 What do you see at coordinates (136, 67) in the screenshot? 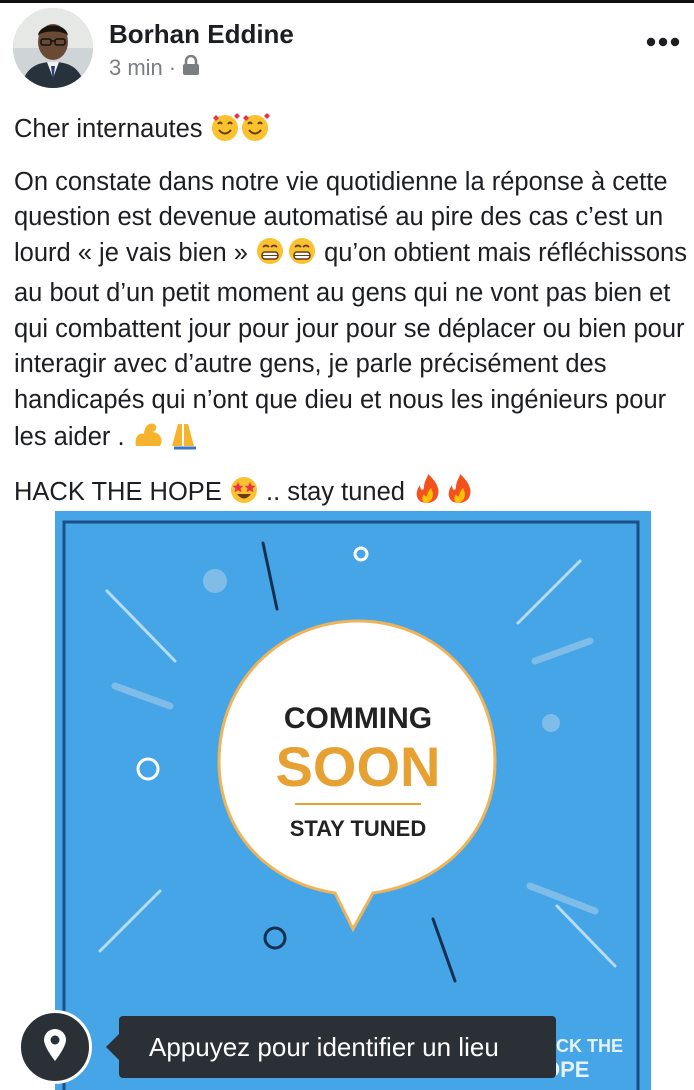
I see `post-time: 3 min` at bounding box center [136, 67].